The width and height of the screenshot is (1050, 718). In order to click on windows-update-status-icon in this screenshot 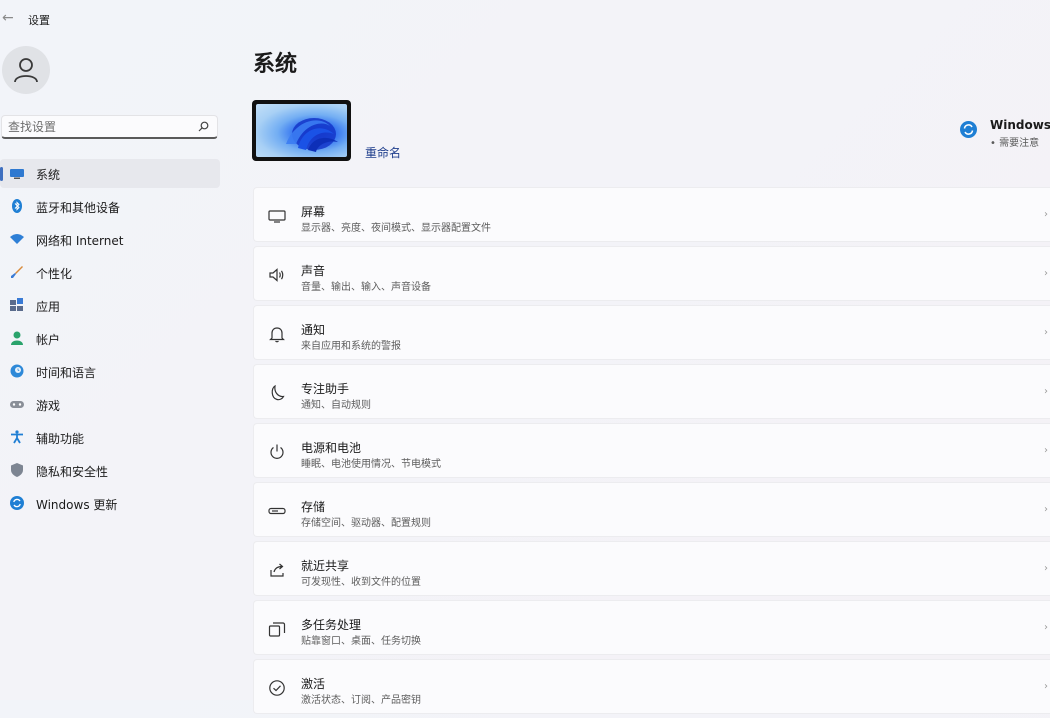, I will do `click(968, 129)`.